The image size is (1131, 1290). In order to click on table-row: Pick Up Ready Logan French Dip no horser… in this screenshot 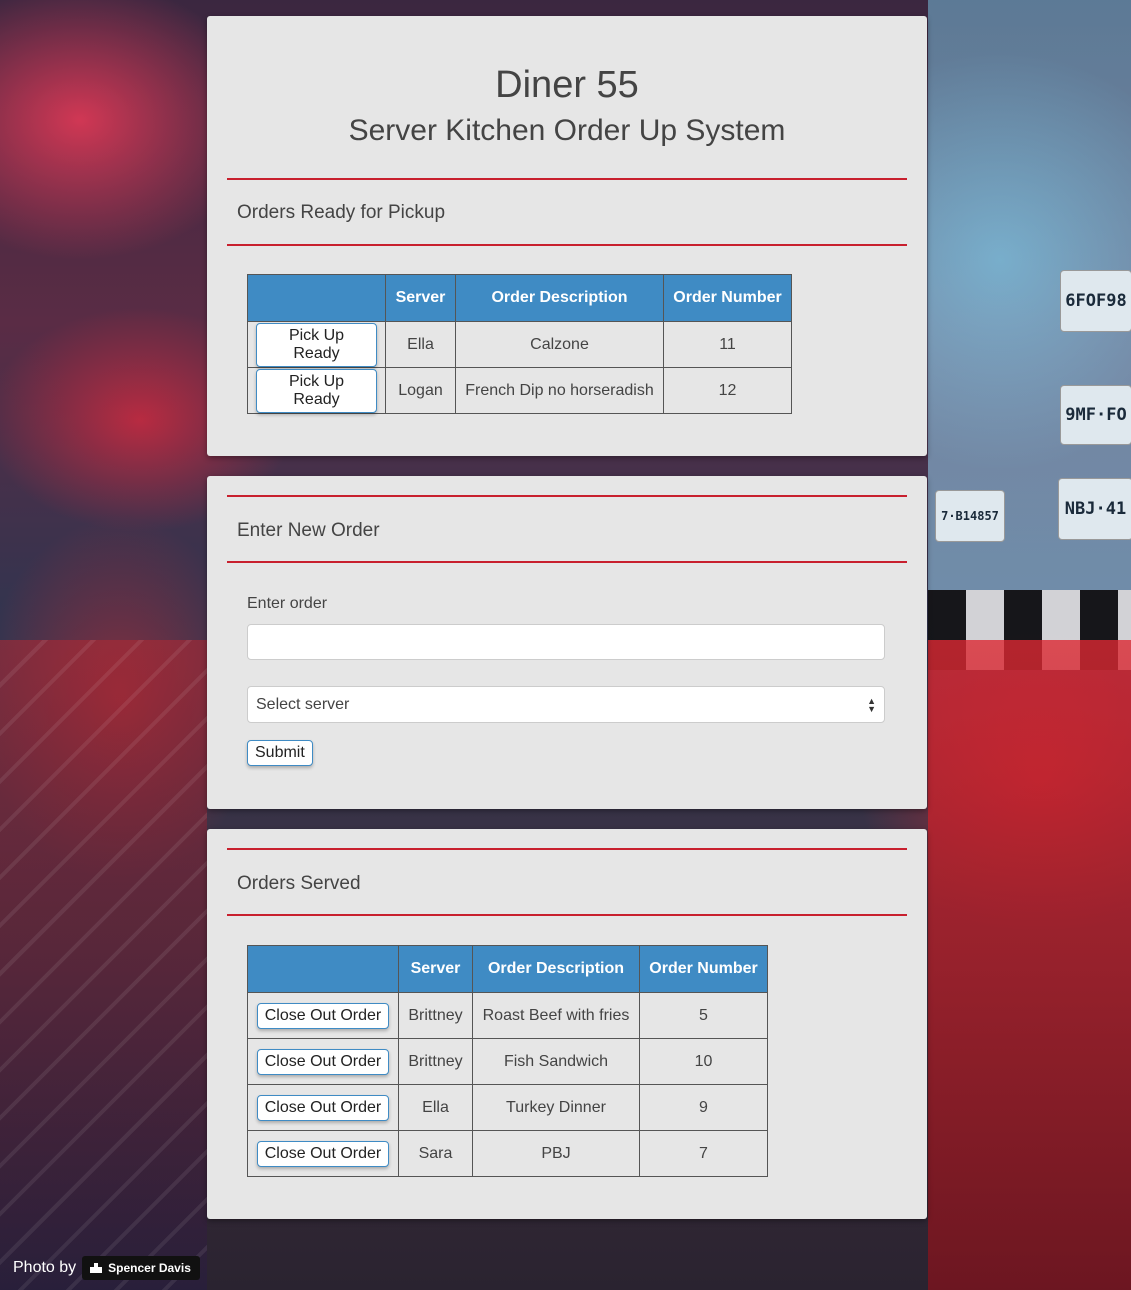, I will do `click(519, 390)`.